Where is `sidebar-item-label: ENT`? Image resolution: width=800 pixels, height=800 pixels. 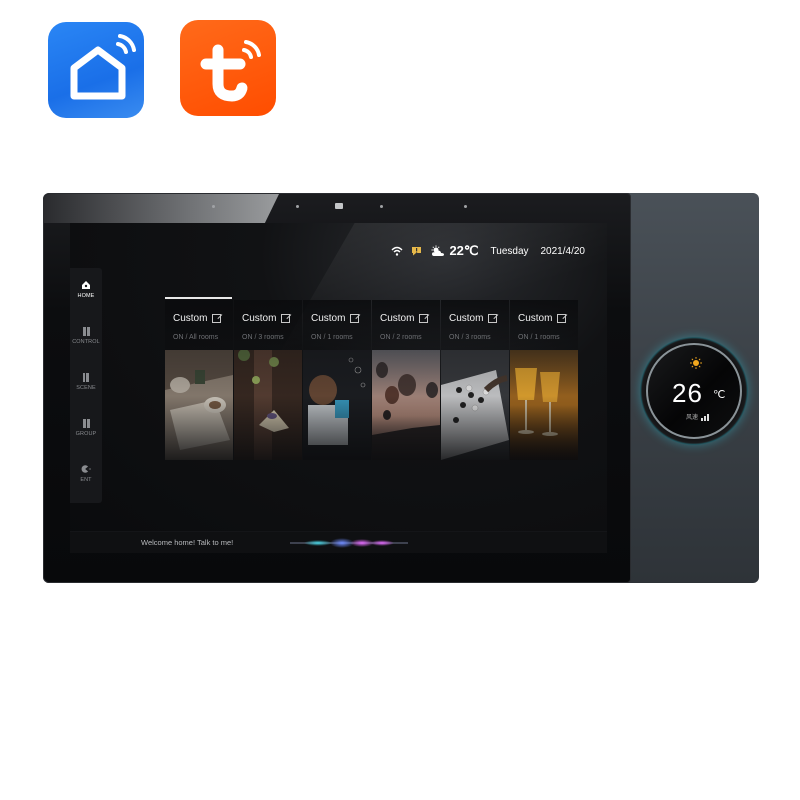 sidebar-item-label: ENT is located at coordinates (86, 480).